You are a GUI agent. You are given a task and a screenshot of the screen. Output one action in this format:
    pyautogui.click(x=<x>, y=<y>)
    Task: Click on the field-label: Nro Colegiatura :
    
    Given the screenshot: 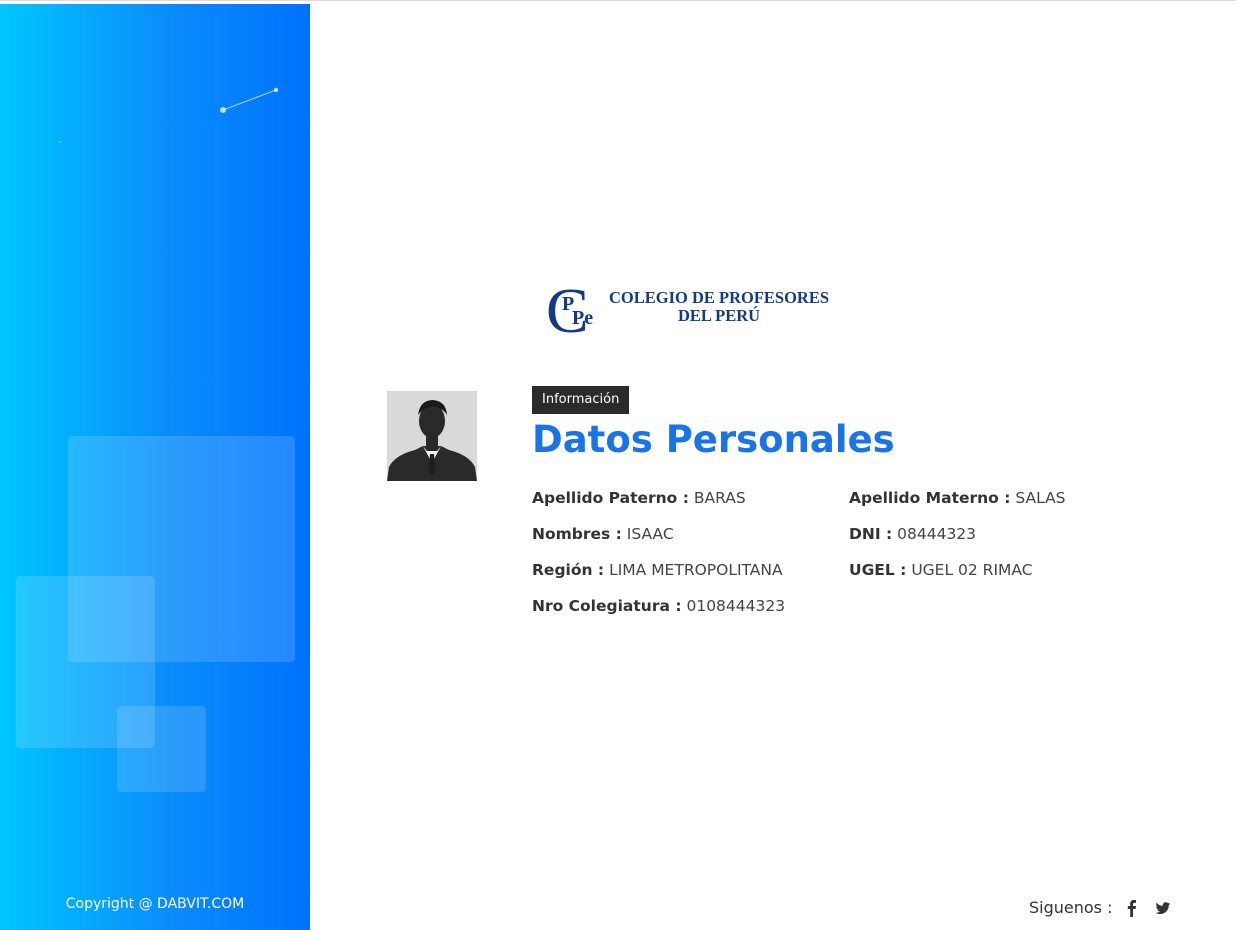 What is the action you would take?
    pyautogui.click(x=607, y=606)
    